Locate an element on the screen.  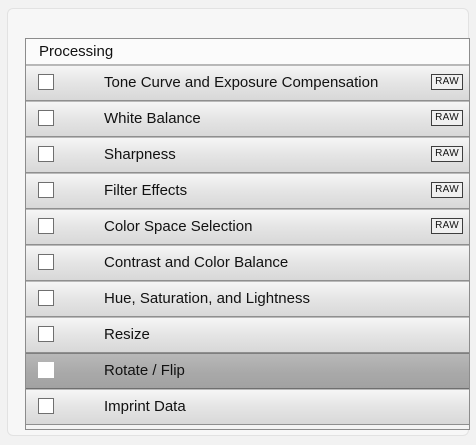
list-item-label: Tone Curve and Exposure Compensation is located at coordinates (241, 82).